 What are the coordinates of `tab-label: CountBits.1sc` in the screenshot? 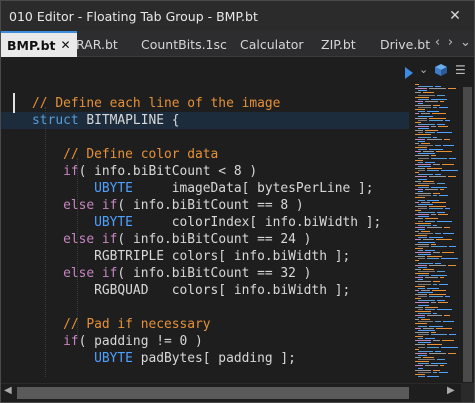 It's located at (184, 44).